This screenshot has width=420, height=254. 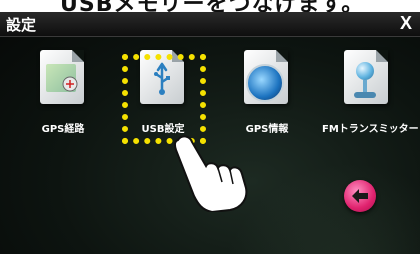 I want to click on close-button: X, so click(x=406, y=23).